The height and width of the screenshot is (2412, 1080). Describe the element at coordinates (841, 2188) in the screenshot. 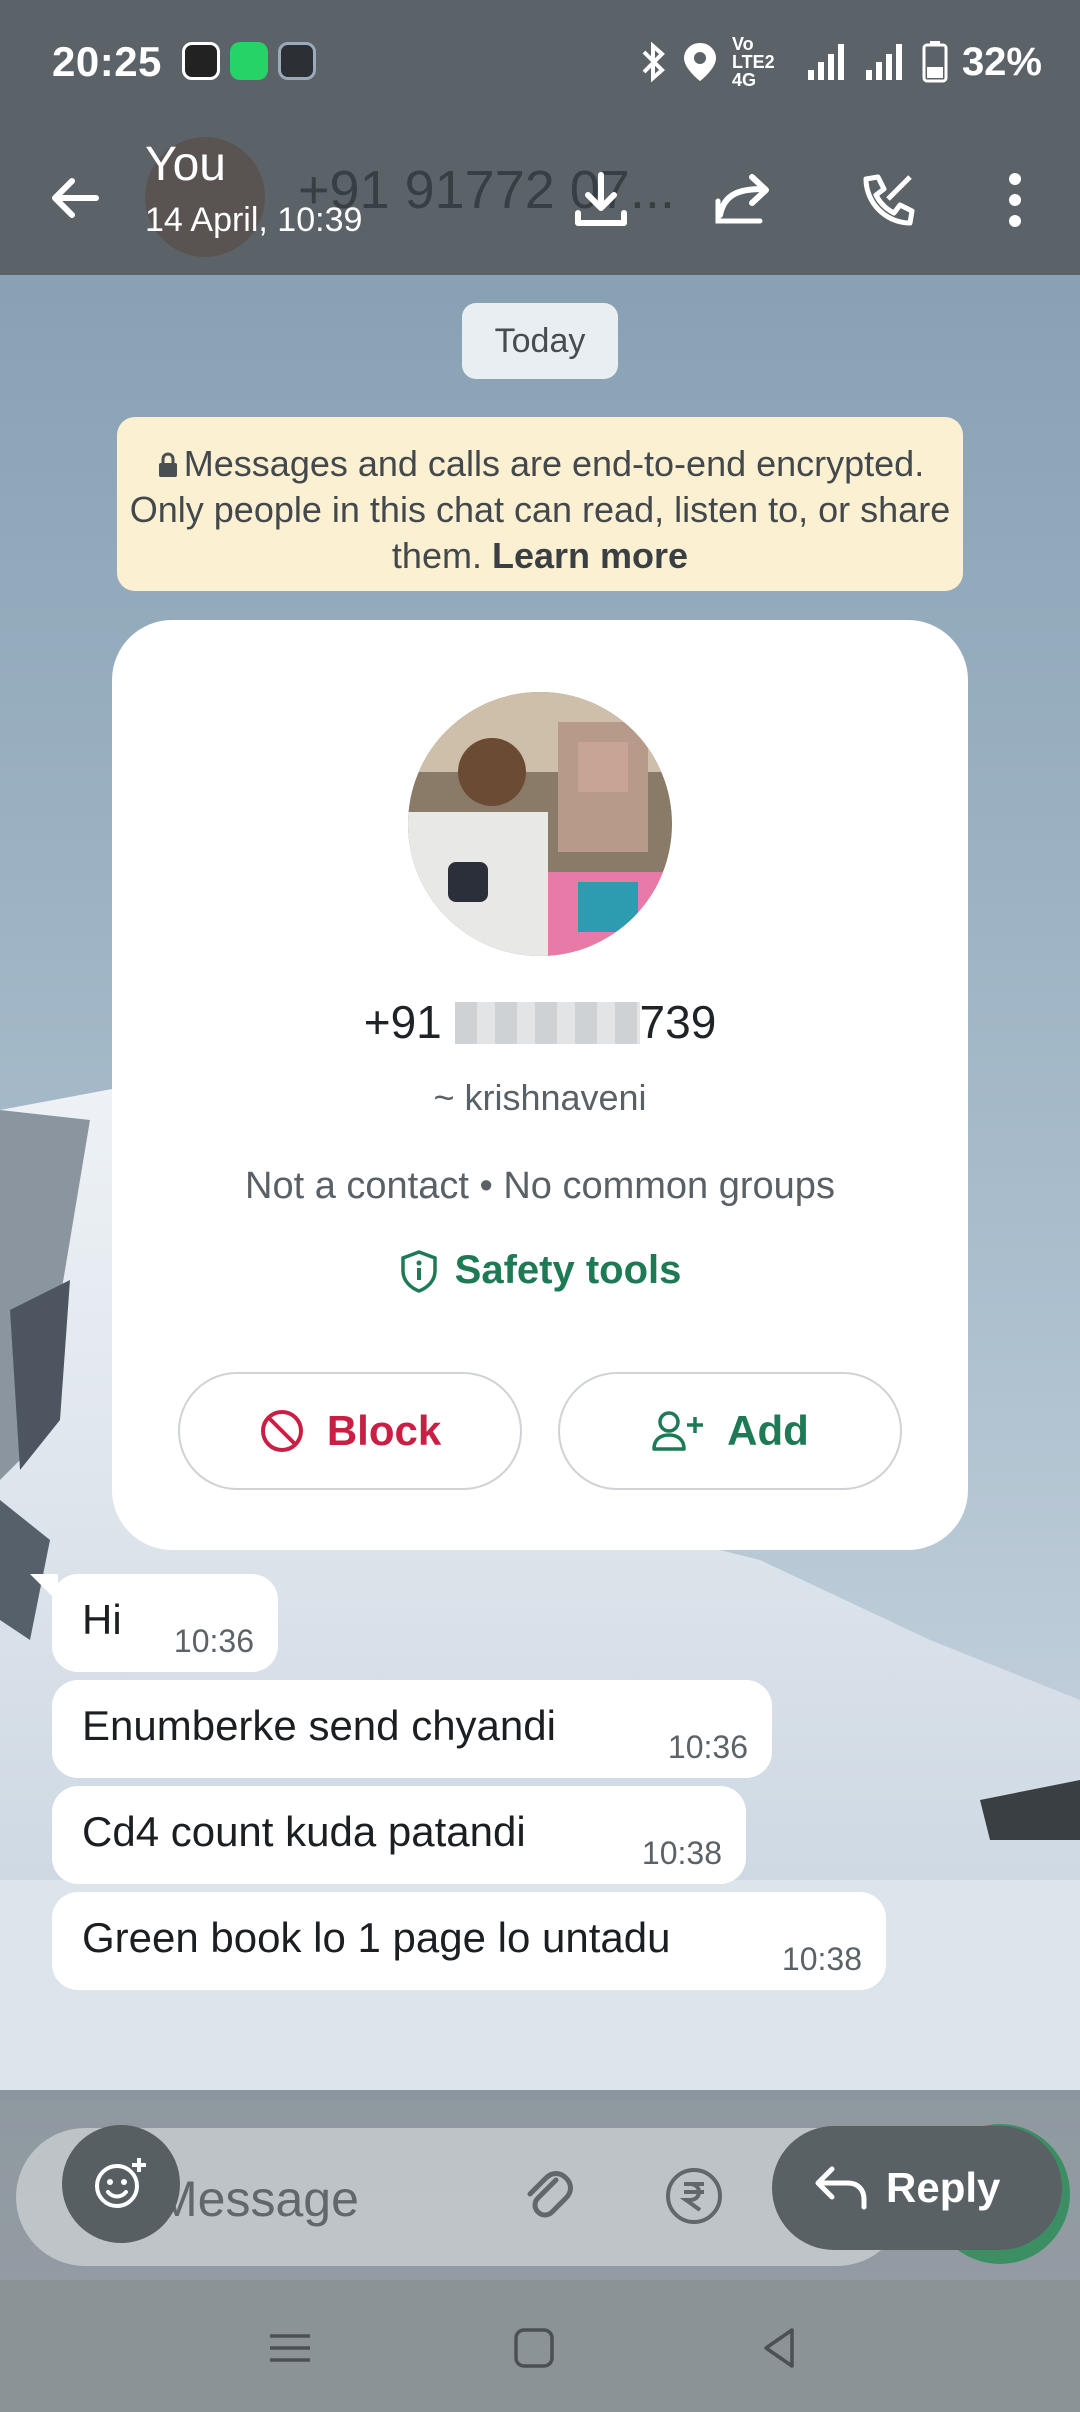

I see `reply-arrow-icon` at that location.